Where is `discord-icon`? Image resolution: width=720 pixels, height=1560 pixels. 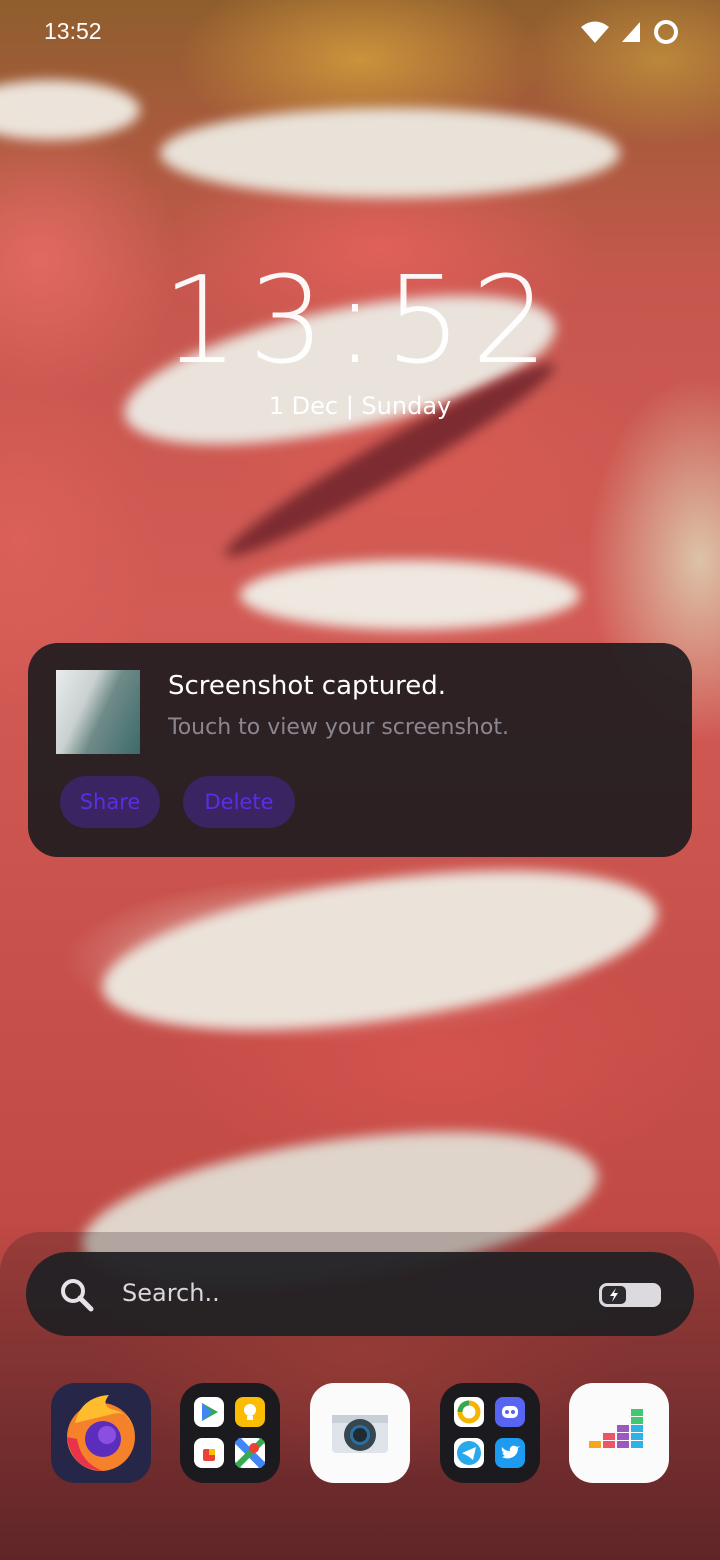 discord-icon is located at coordinates (510, 1412).